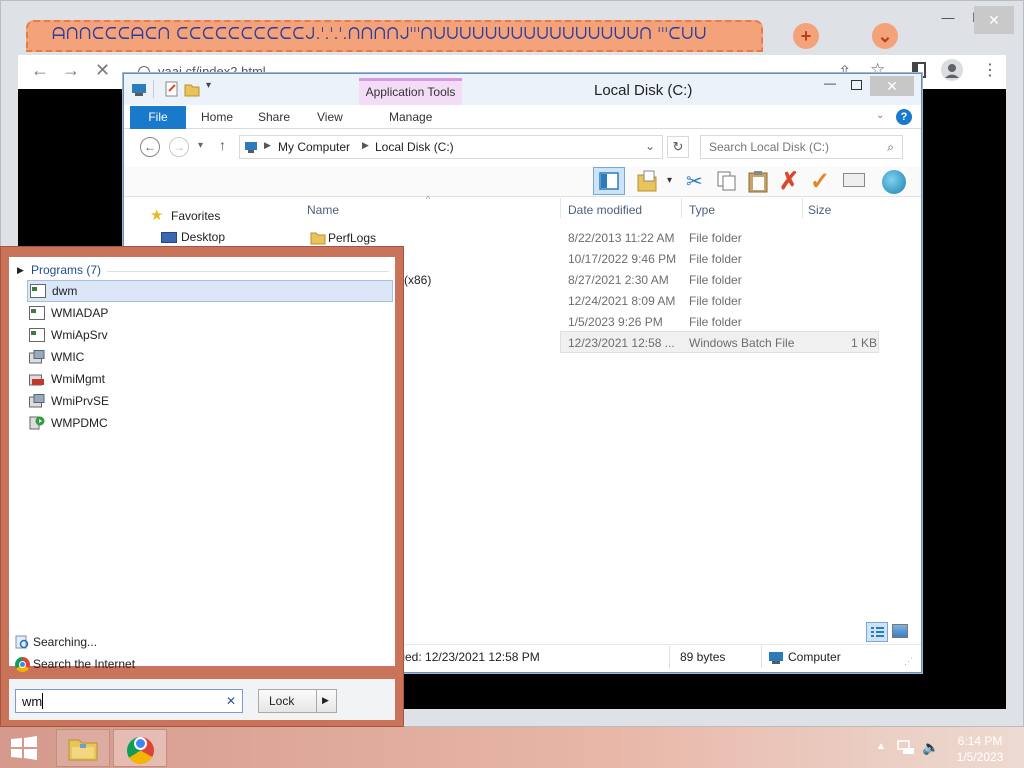  What do you see at coordinates (758, 181) in the screenshot?
I see `paste-icon` at bounding box center [758, 181].